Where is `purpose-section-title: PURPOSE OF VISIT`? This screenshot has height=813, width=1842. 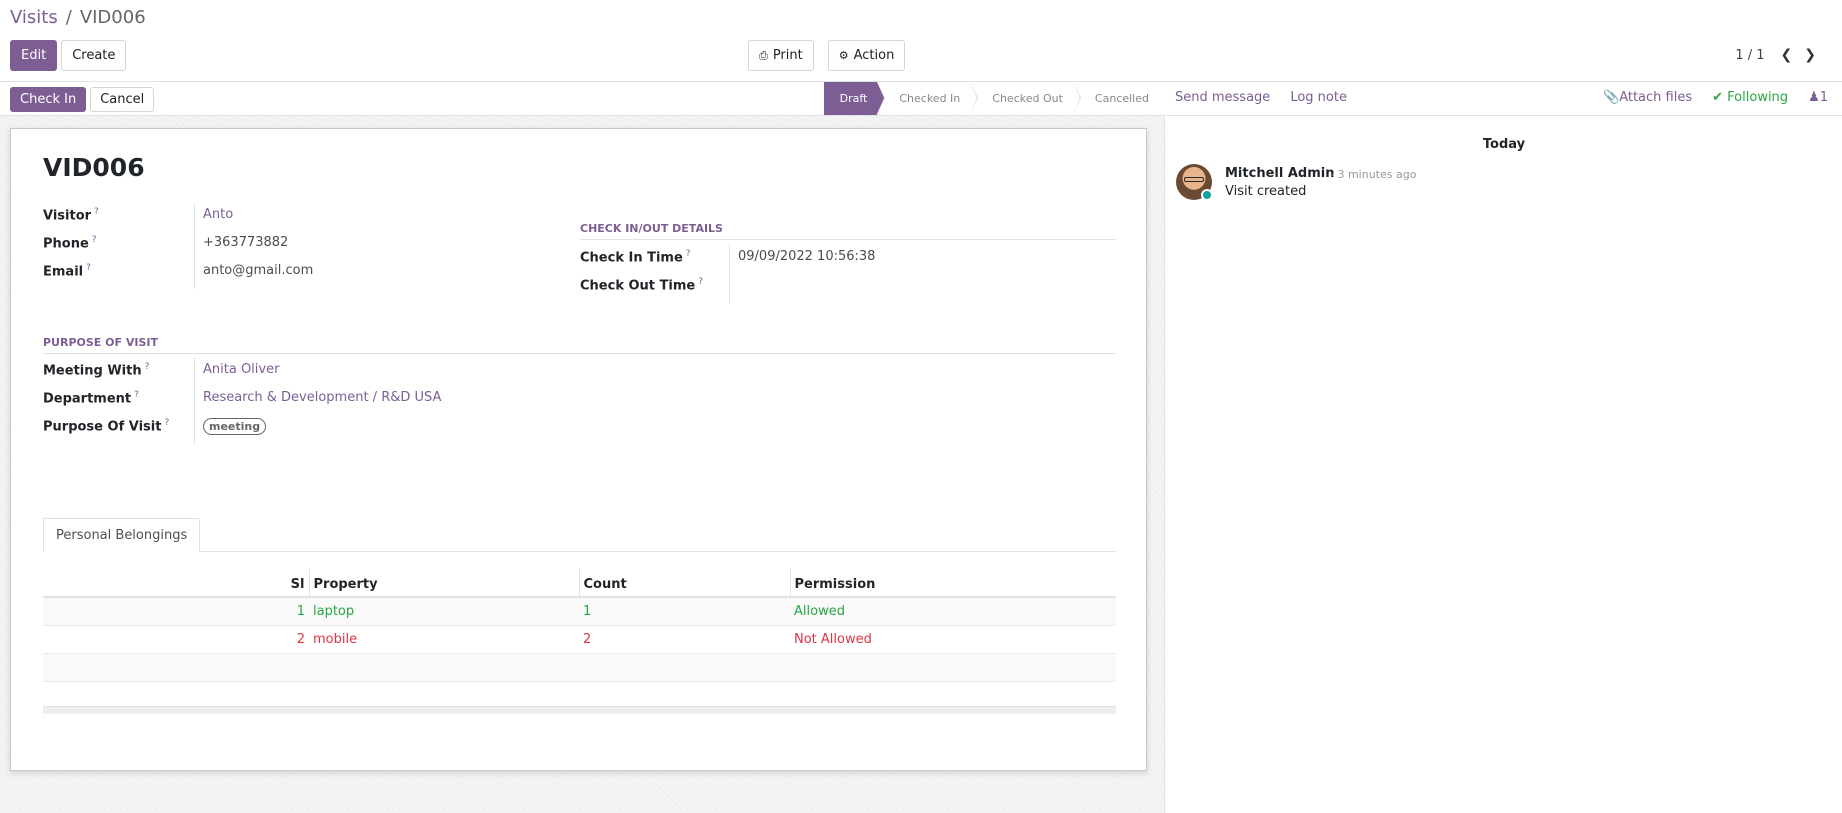
purpose-section-title: PURPOSE OF VISIT is located at coordinates (579, 345).